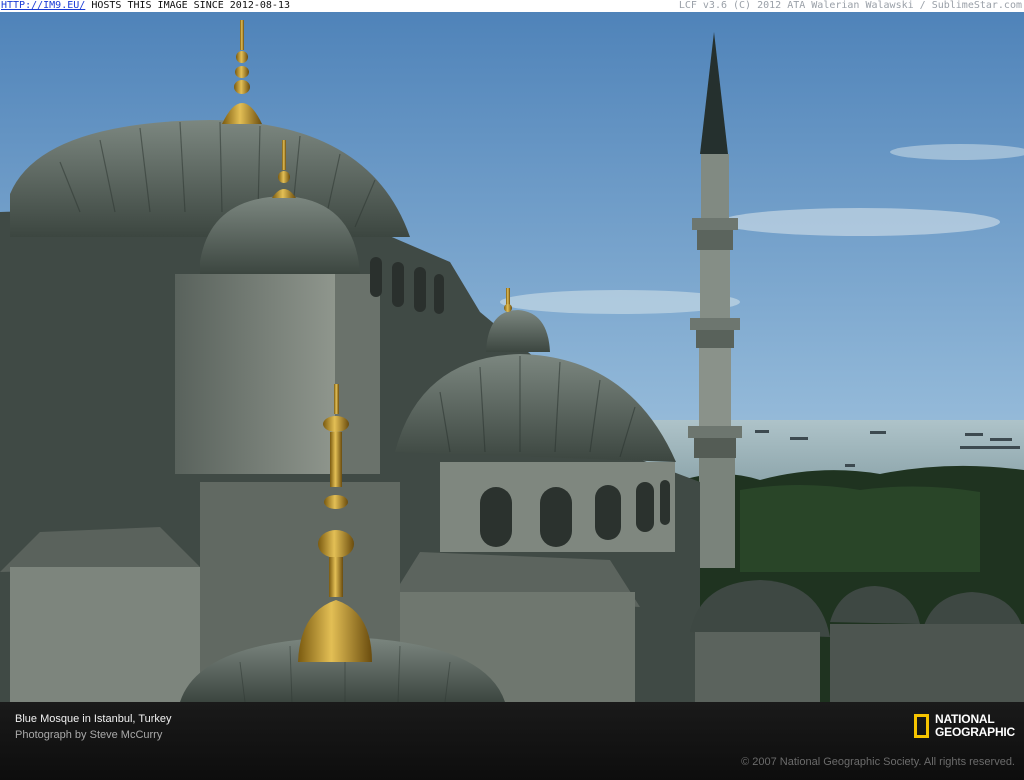 The height and width of the screenshot is (780, 1024). What do you see at coordinates (975, 732) in the screenshot?
I see `logo-line-2: GEOGRAPHIC` at bounding box center [975, 732].